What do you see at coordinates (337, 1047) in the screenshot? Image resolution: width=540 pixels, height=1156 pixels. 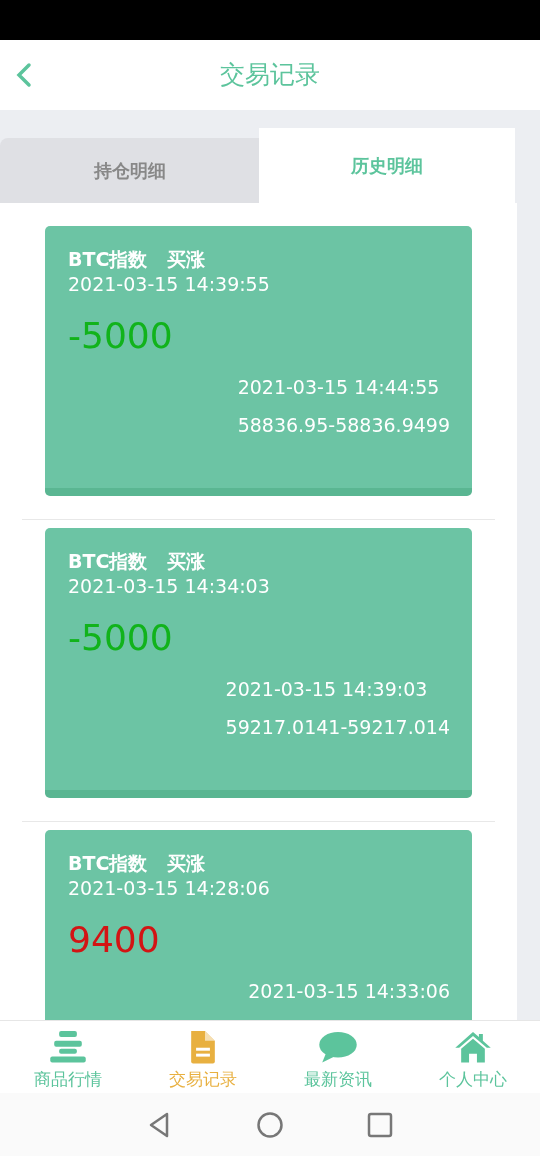 I see `chat-bubble-icon` at bounding box center [337, 1047].